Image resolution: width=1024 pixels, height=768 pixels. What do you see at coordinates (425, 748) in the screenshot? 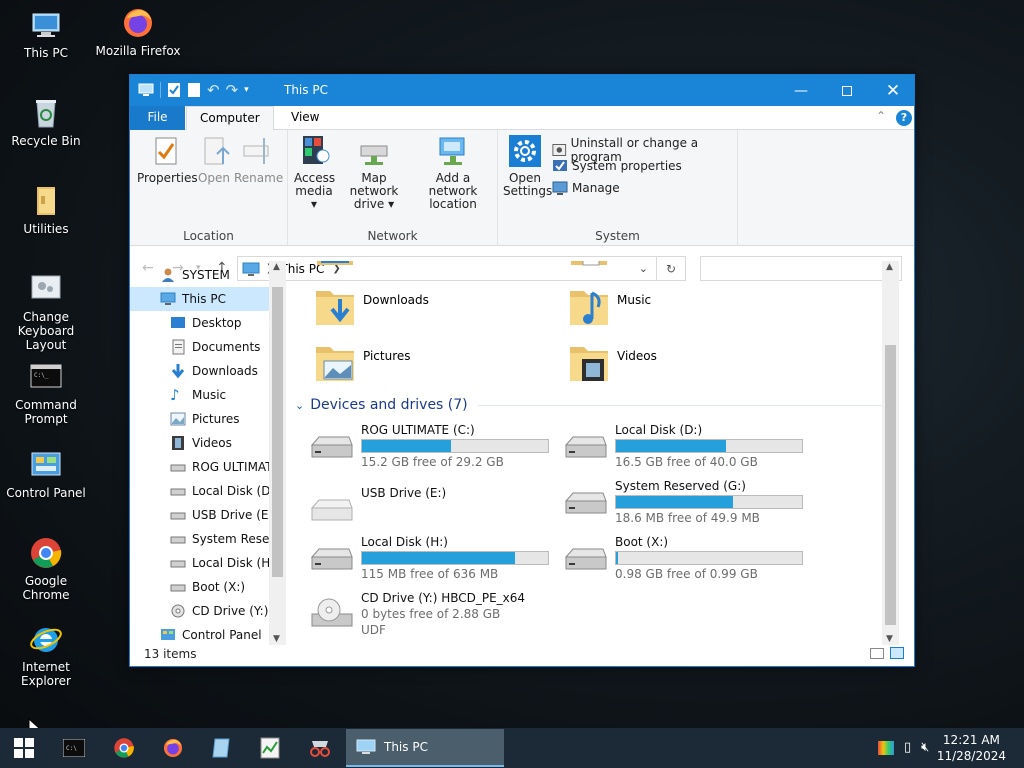
I see `taskbar-file-explorer-this-pc: This PC` at bounding box center [425, 748].